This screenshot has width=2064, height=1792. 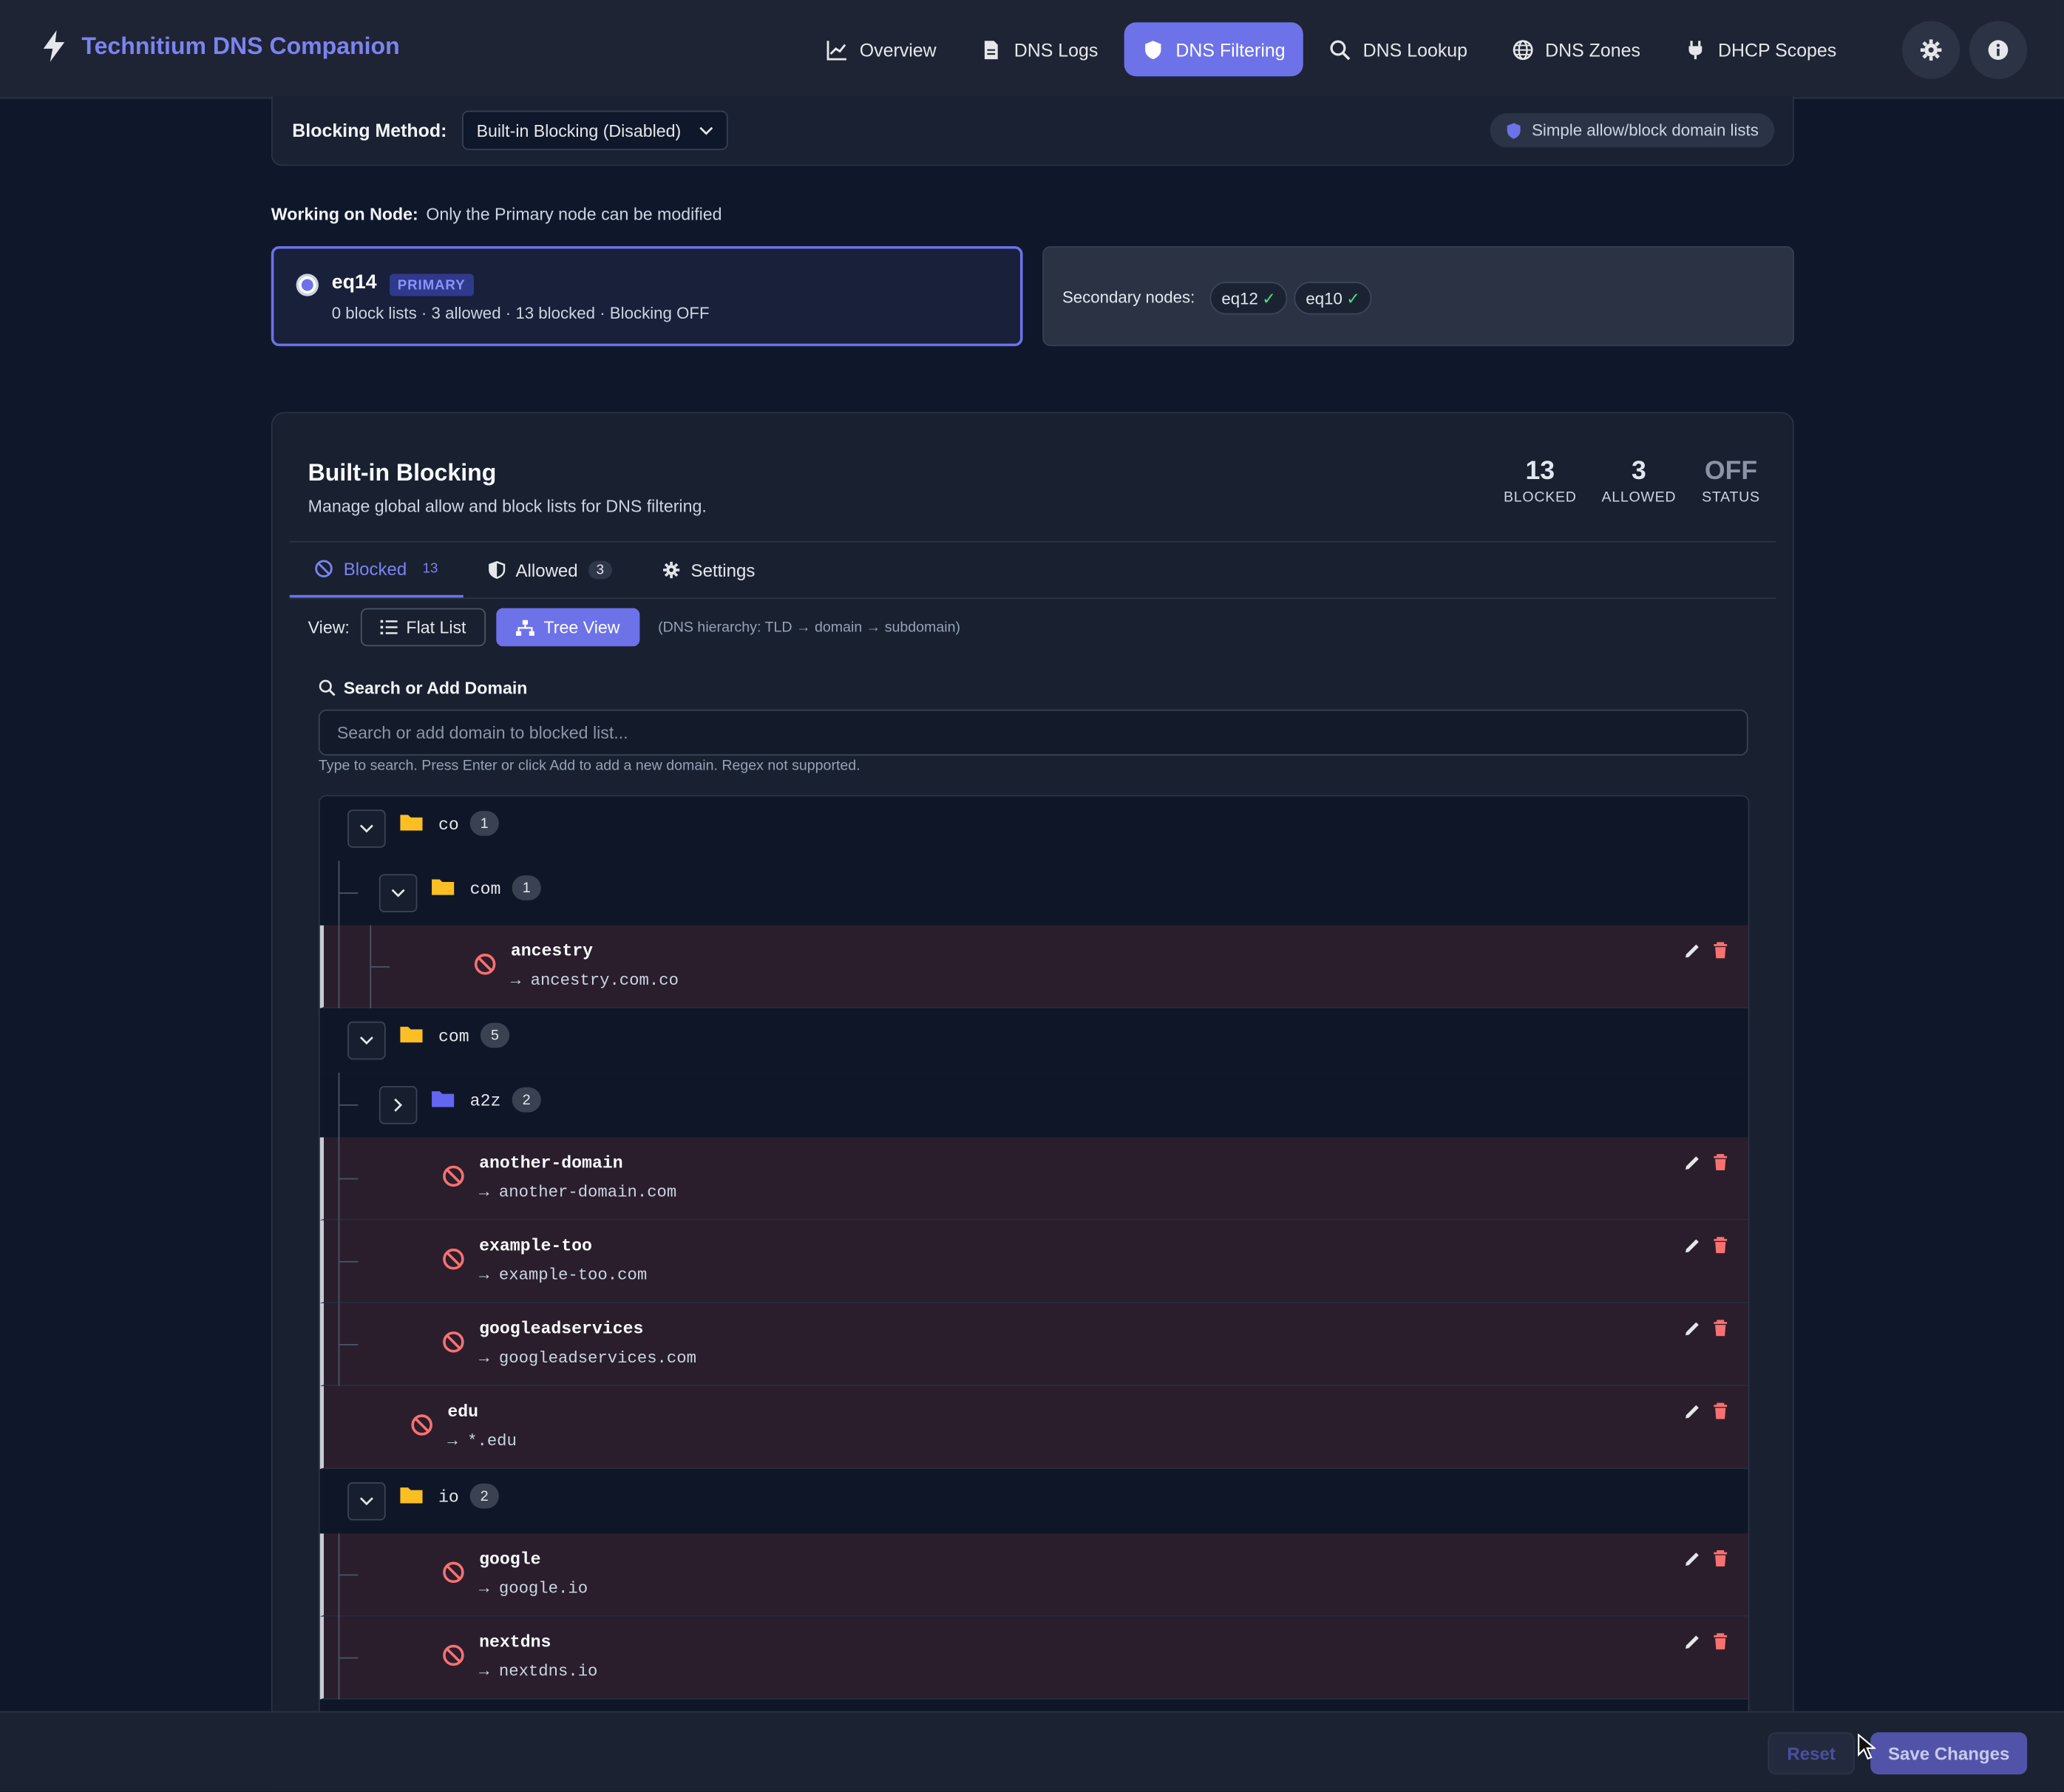 I want to click on reset-button: Reset, so click(x=1811, y=1753).